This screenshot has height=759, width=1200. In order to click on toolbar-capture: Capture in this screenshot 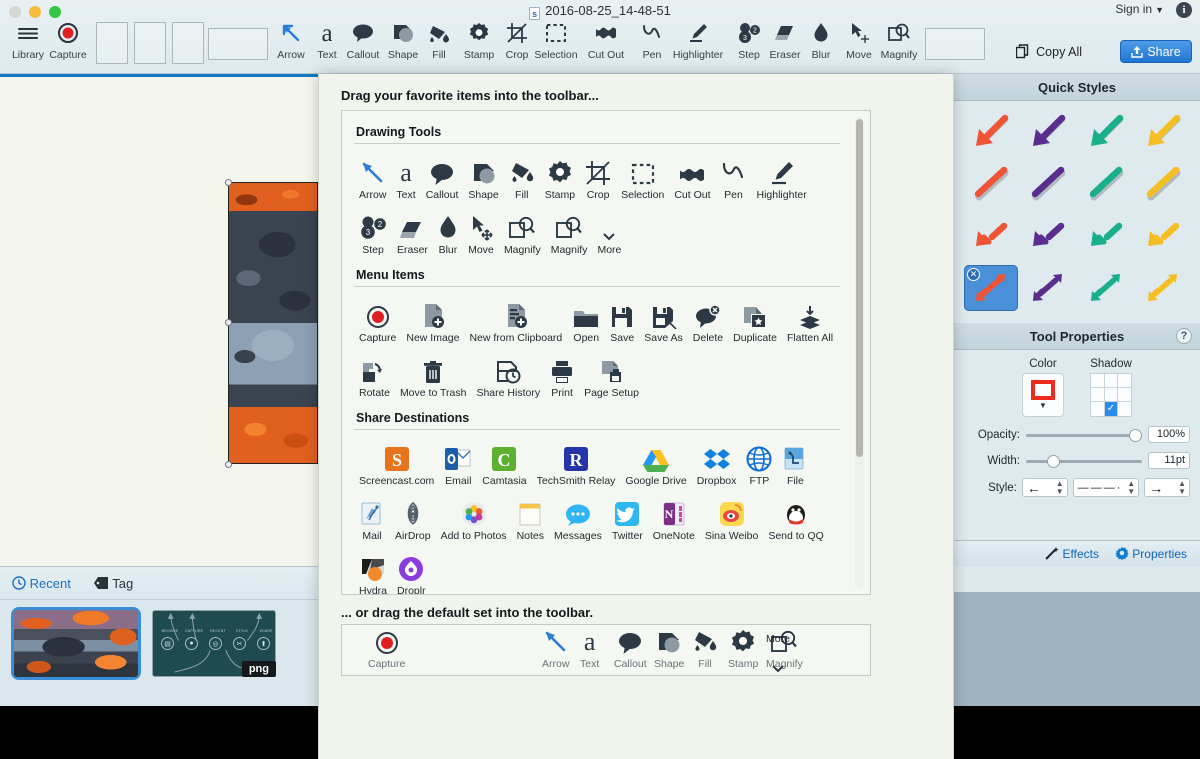, I will do `click(68, 44)`.